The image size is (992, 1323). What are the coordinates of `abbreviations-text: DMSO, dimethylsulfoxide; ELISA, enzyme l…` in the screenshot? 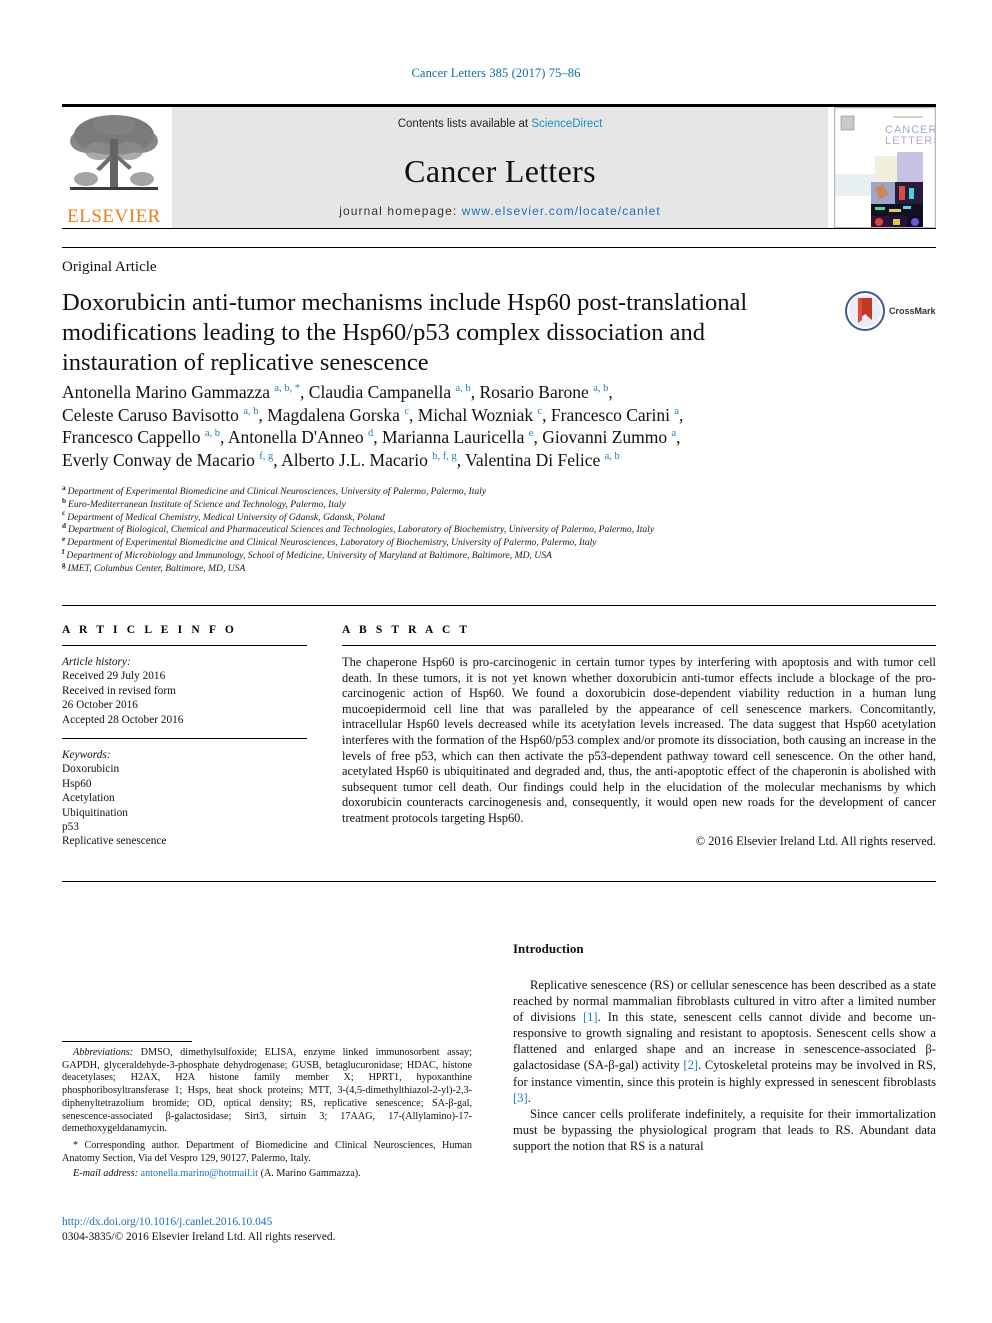 It's located at (267, 1091).